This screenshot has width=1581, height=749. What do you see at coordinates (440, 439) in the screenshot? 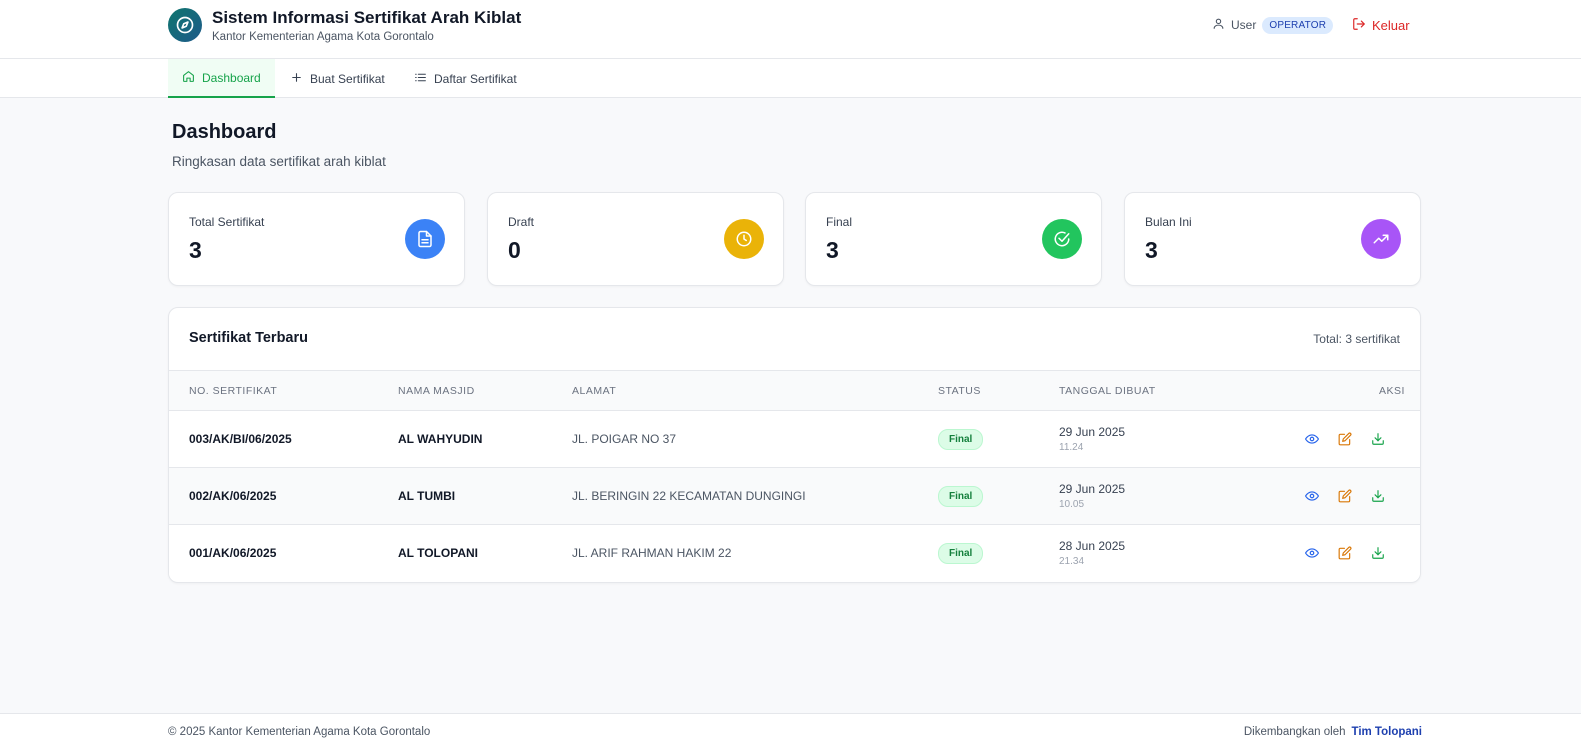
I see `mosque-name: AL WAHYUDIN` at bounding box center [440, 439].